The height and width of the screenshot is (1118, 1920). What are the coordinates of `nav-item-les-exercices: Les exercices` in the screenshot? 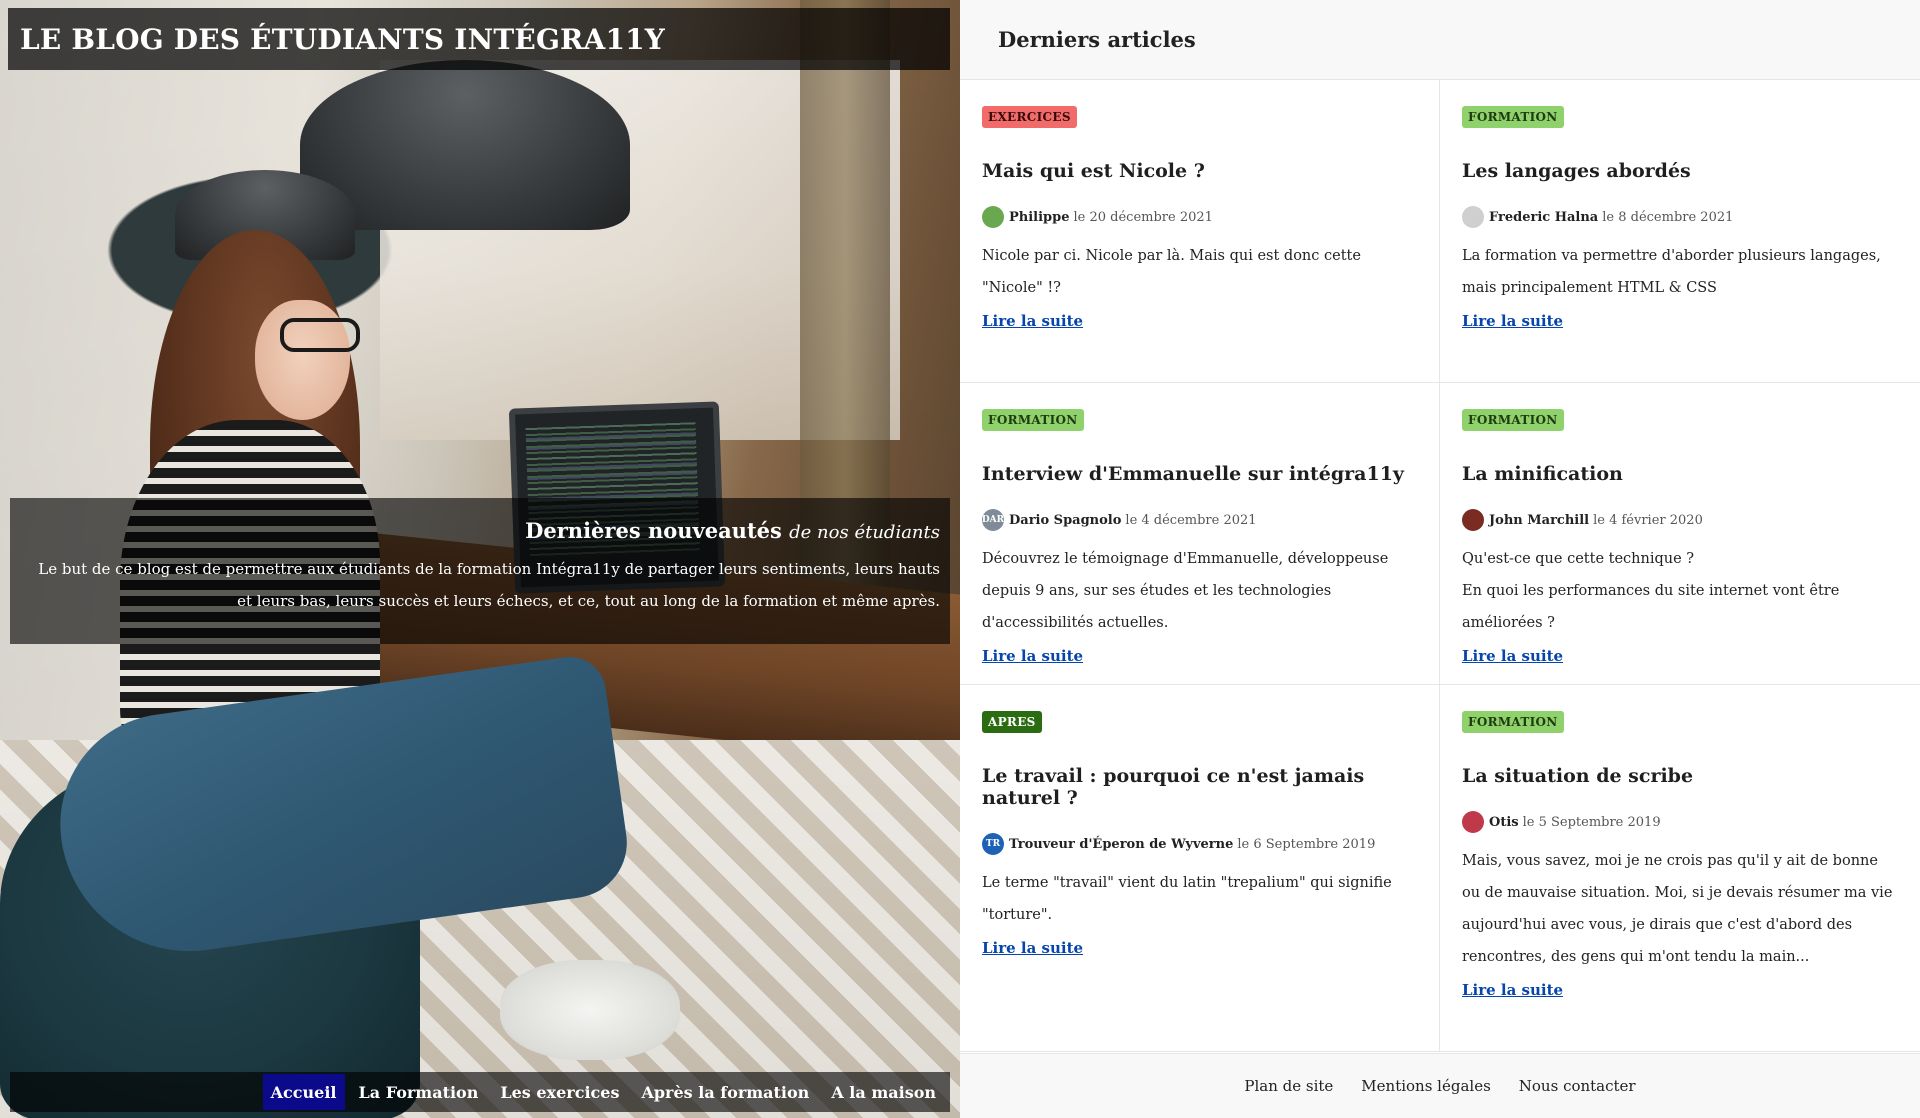 It's located at (559, 1092).